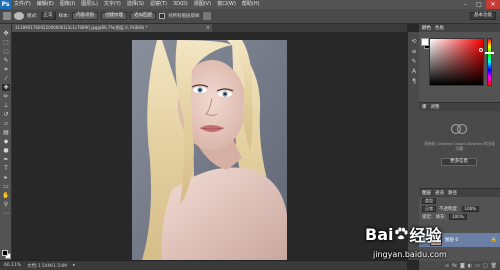 Image resolution: width=500 pixels, height=270 pixels. Describe the element at coordinates (6, 132) in the screenshot. I see `gradient-tool-icon: ▤` at that location.